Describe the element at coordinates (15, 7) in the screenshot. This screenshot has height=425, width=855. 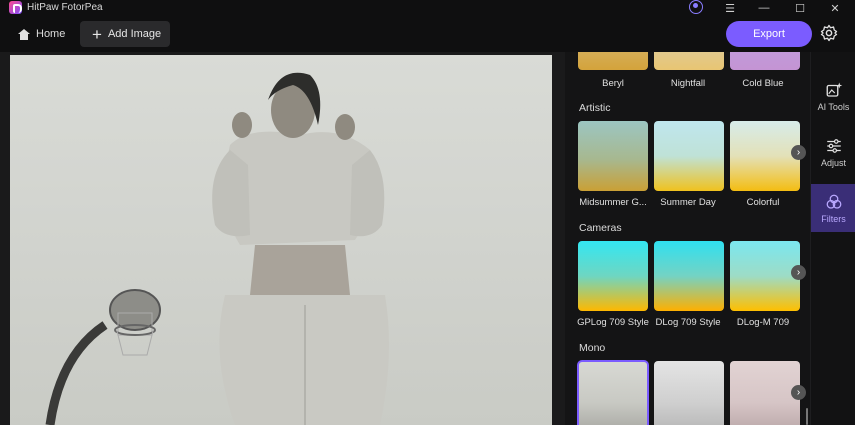
I see `app-logo` at that location.